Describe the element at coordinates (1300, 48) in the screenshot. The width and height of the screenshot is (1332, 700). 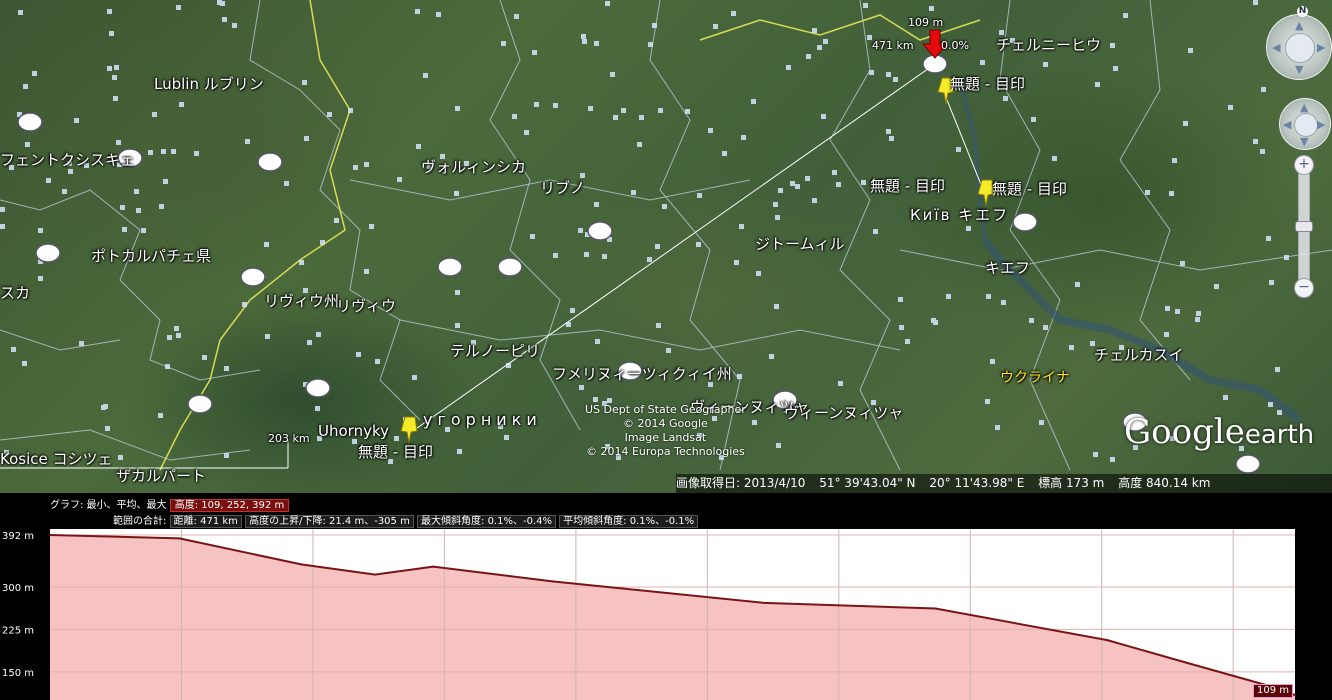
I see `eye-icon` at that location.